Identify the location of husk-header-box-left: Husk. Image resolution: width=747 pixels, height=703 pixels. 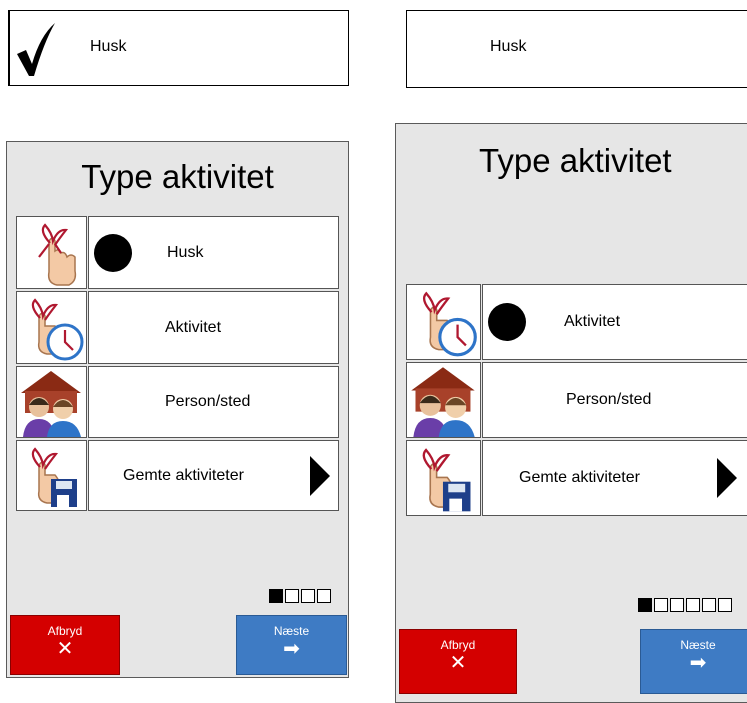
(178, 48).